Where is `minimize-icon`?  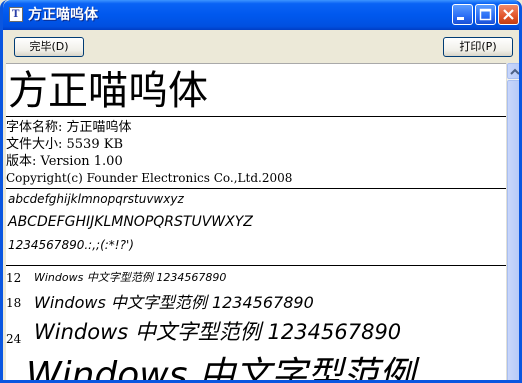 minimize-icon is located at coordinates (460, 18).